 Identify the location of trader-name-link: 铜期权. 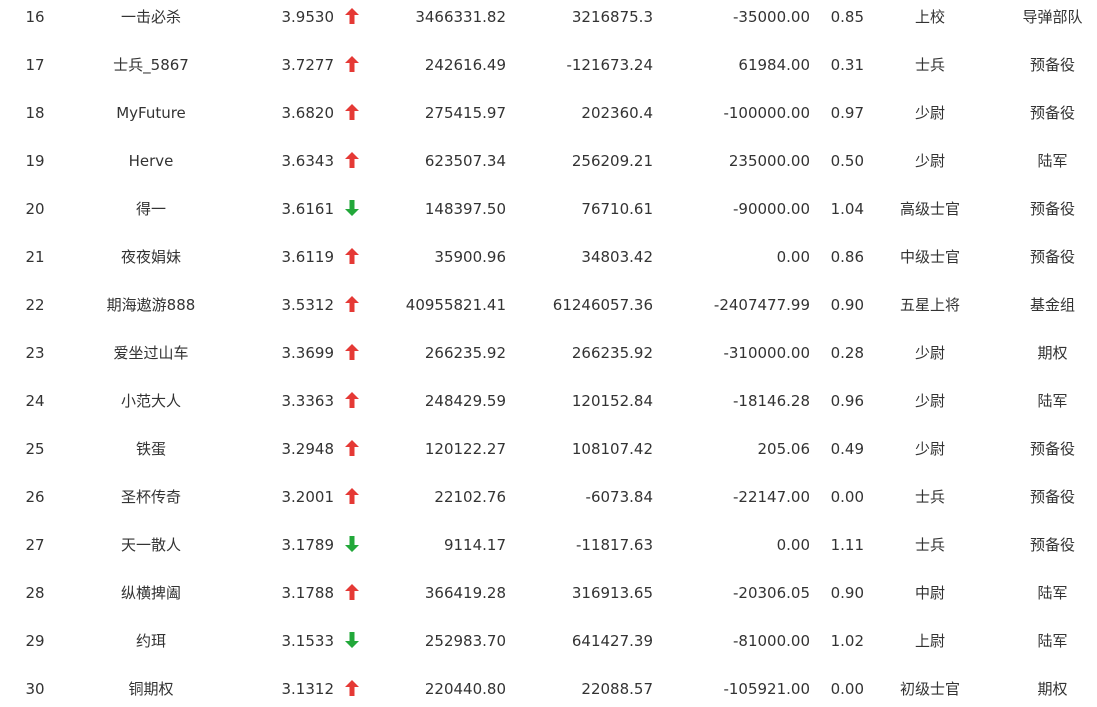
(151, 686).